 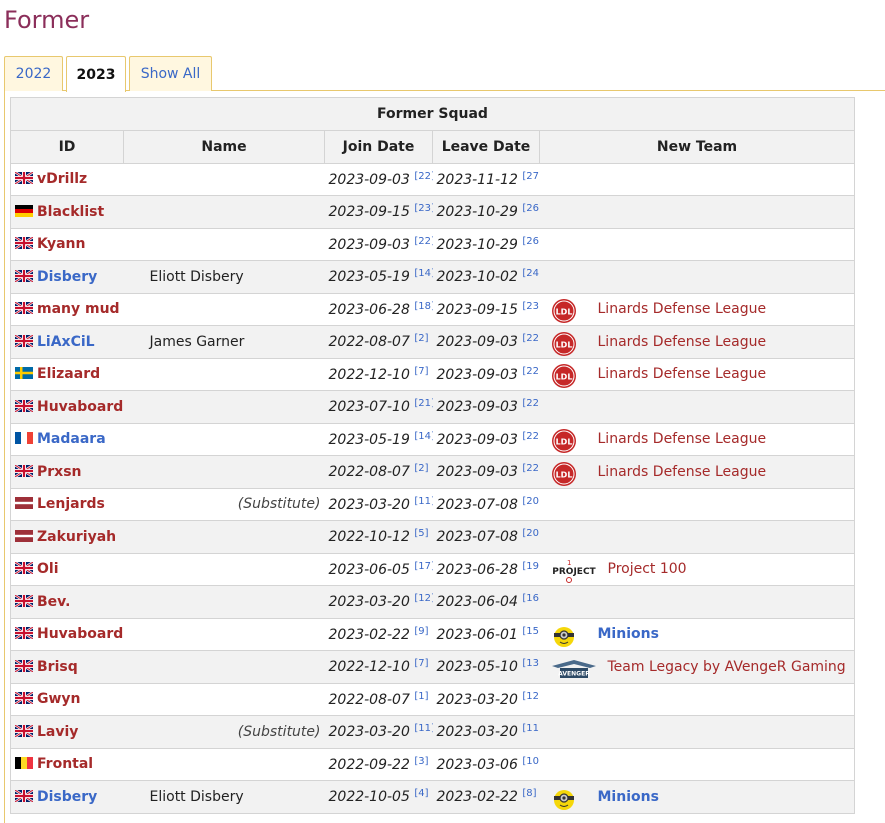 What do you see at coordinates (574, 571) in the screenshot?
I see `project-logo-icon: PROJECT 1` at bounding box center [574, 571].